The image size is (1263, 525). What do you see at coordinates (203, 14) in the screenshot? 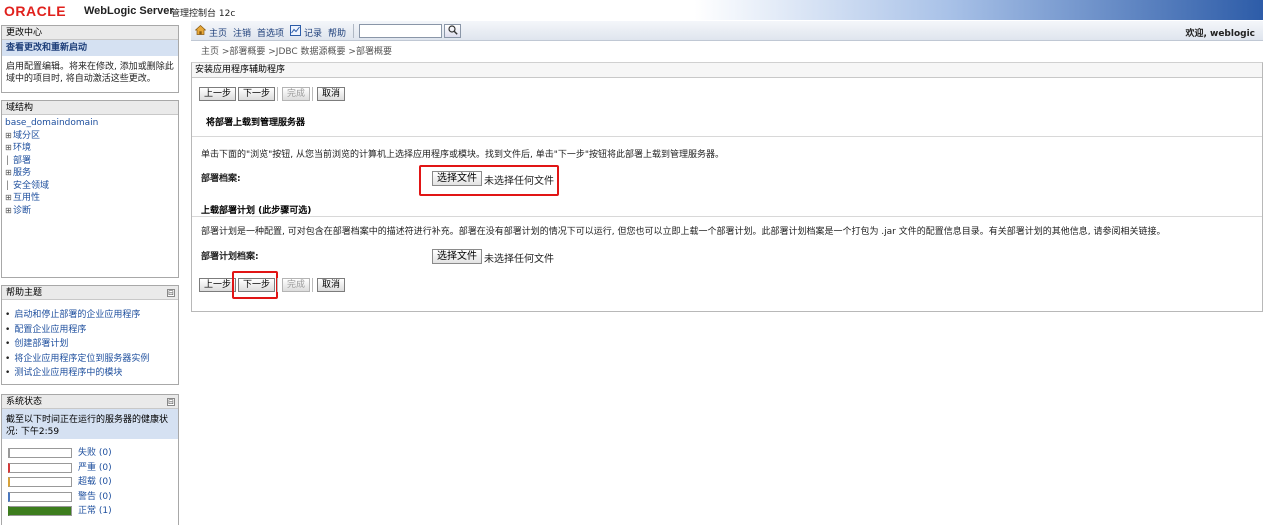
I see `product-subtitle: 管理控制台 12c` at bounding box center [203, 14].